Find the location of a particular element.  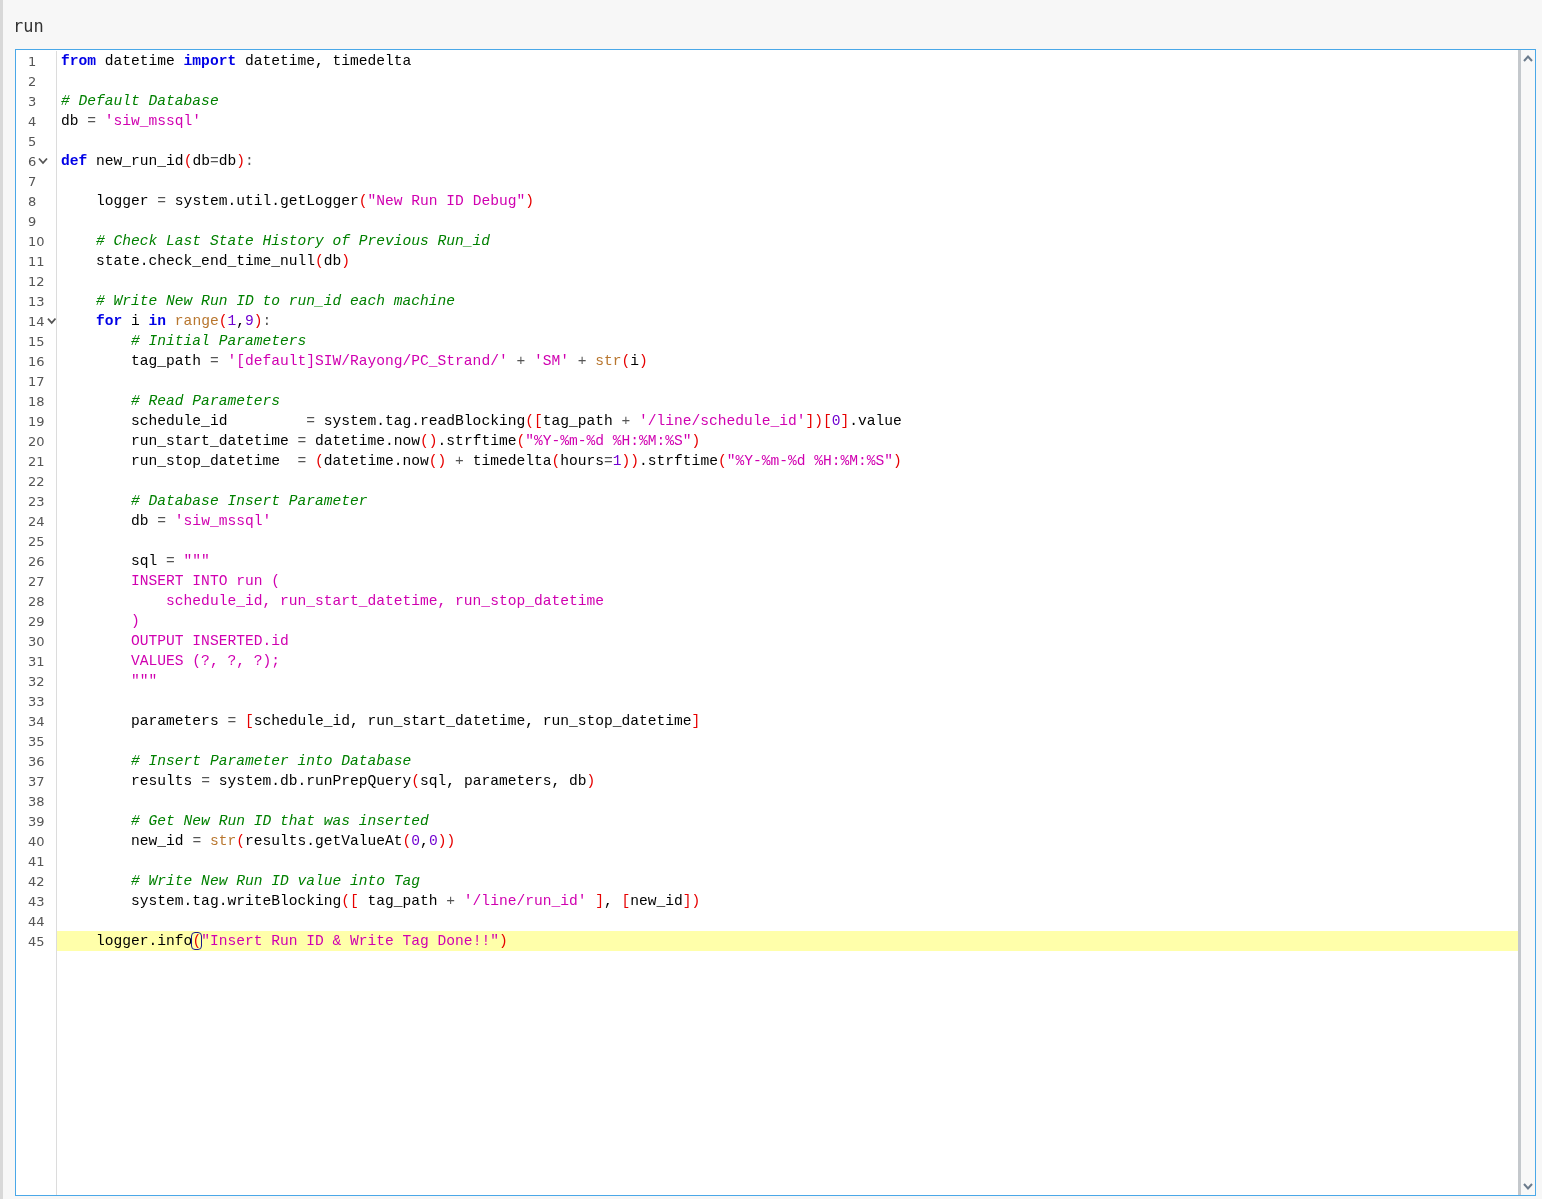

line-number: 17 is located at coordinates (36, 381).